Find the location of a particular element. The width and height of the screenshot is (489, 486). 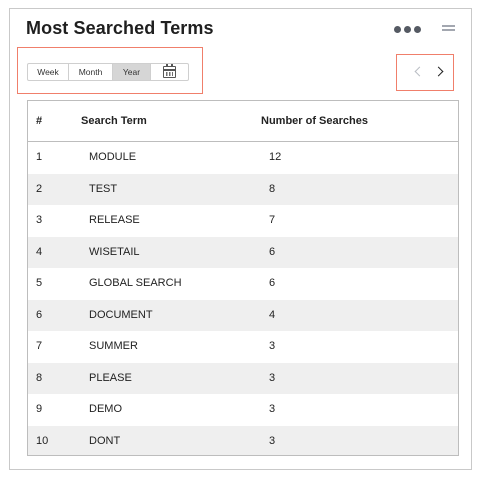

row-term: DONT is located at coordinates (105, 440).